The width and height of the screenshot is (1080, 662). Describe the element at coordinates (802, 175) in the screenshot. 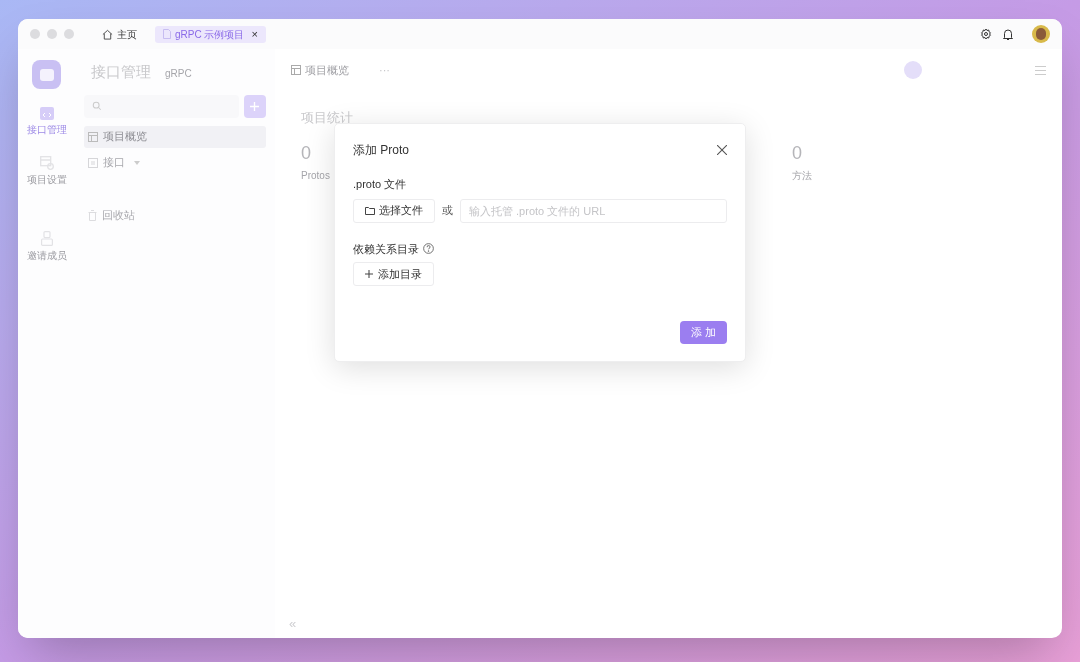

I see `stat-label: 方法` at that location.